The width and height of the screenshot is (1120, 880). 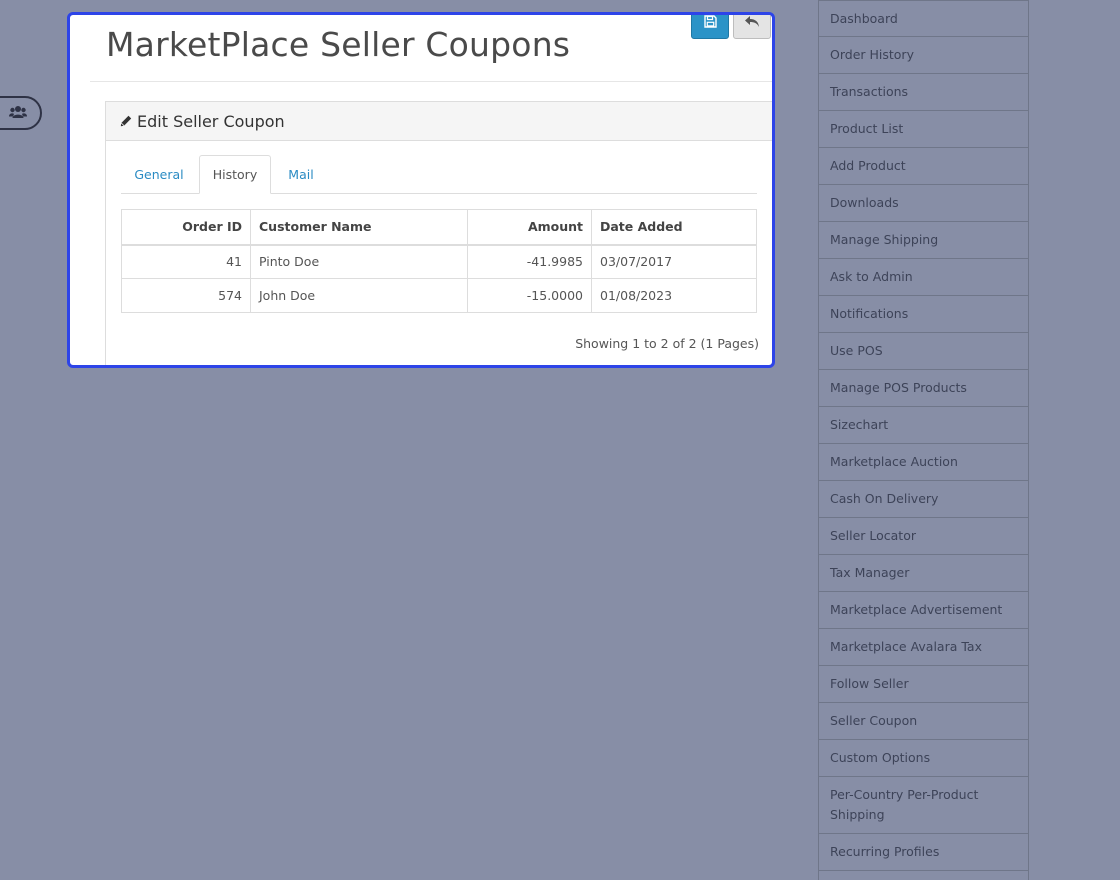 I want to click on table-header-row: Order ID Customer Name Amount Date Added, so click(x=439, y=227).